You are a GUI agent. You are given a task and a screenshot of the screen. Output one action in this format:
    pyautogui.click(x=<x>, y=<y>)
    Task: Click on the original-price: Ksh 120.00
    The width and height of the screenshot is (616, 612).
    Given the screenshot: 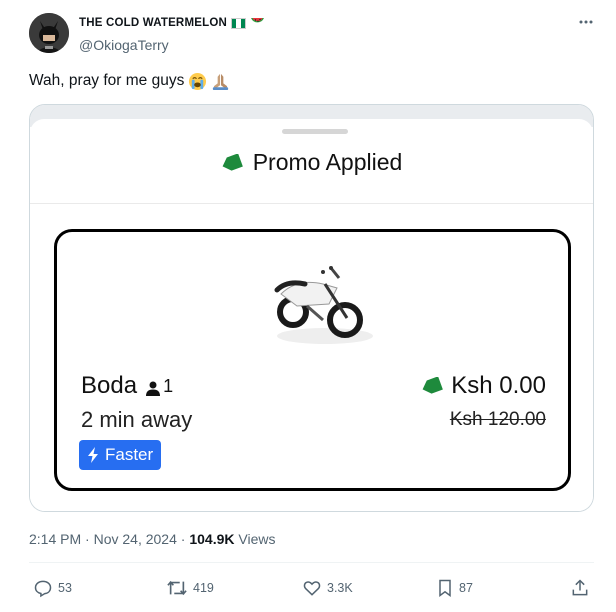 What is the action you would take?
    pyautogui.click(x=497, y=419)
    